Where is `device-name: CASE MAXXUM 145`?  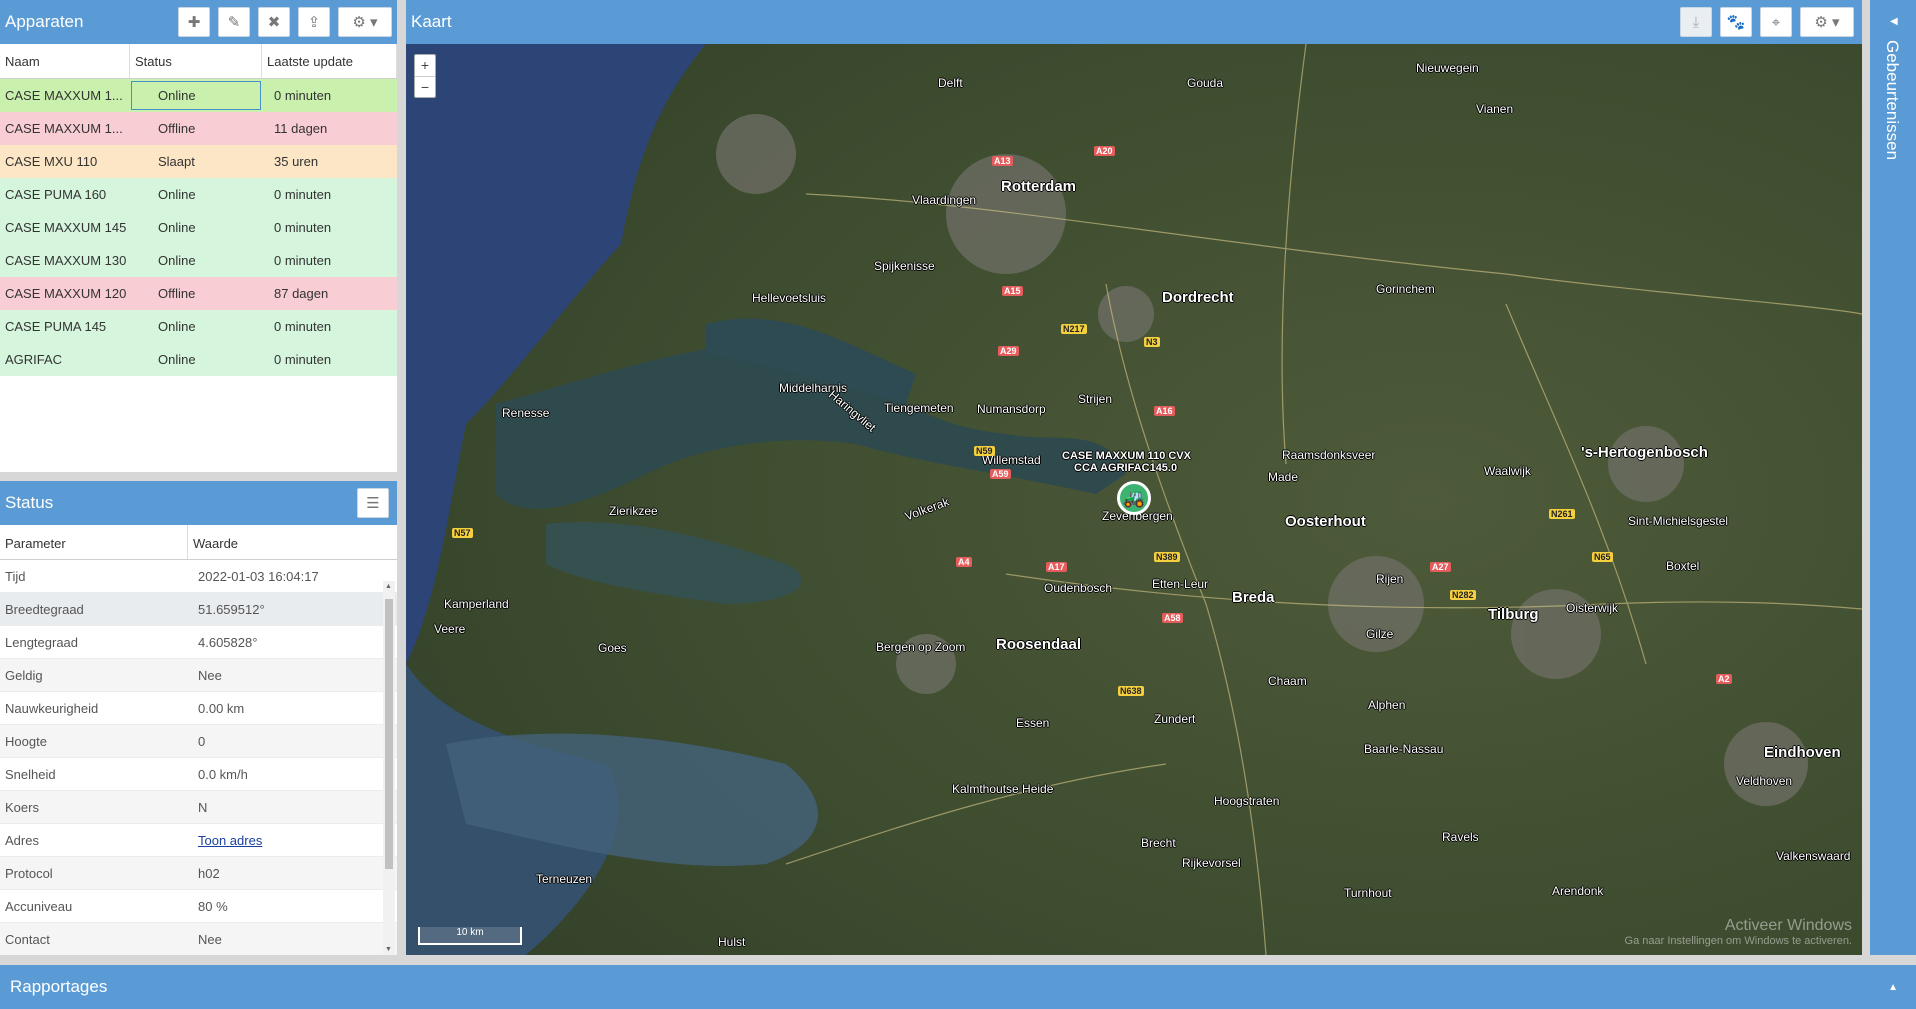
device-name: CASE MAXXUM 145 is located at coordinates (66, 227).